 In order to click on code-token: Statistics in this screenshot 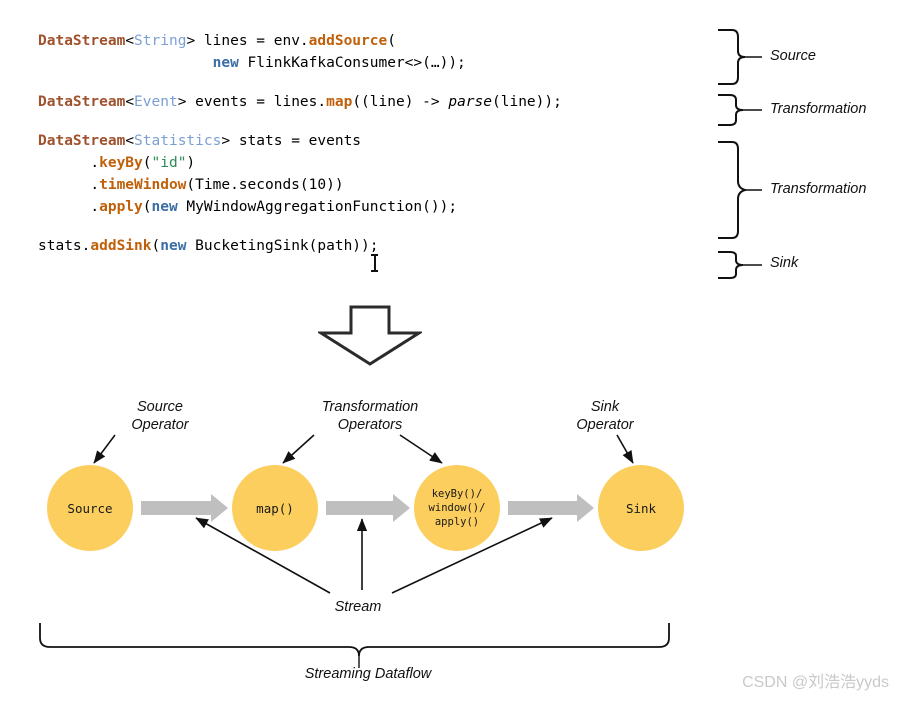, I will do `click(178, 141)`.